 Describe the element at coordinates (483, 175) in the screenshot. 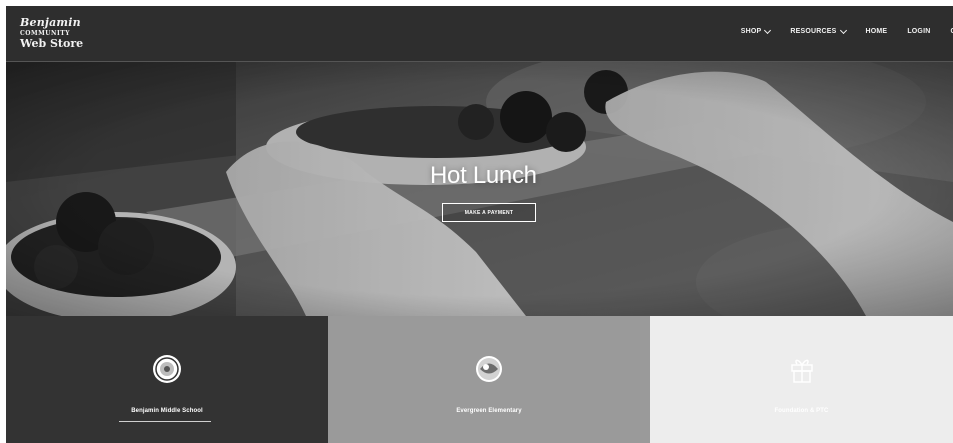

I see `hero-title: Hot Lunch` at that location.